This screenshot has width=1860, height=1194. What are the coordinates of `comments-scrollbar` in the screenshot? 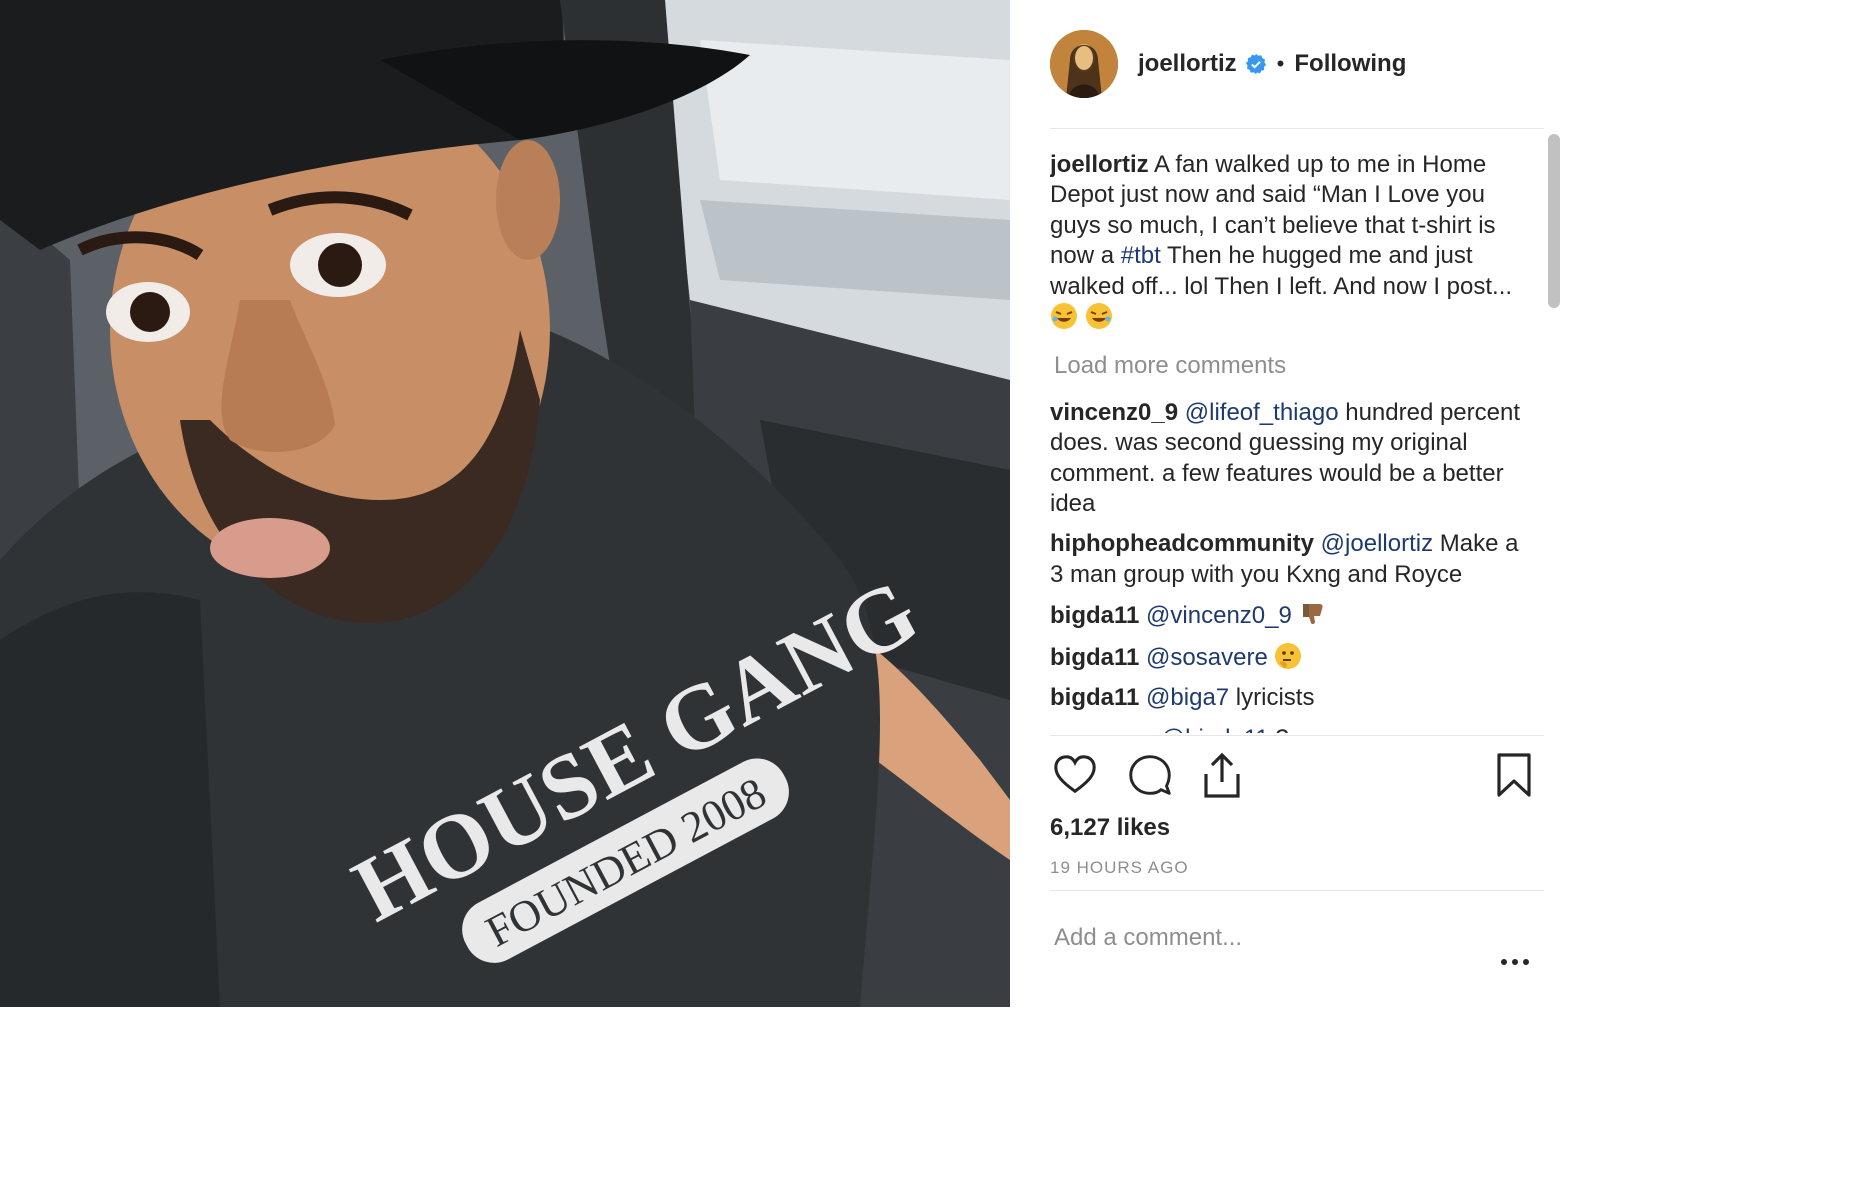 It's located at (1554, 221).